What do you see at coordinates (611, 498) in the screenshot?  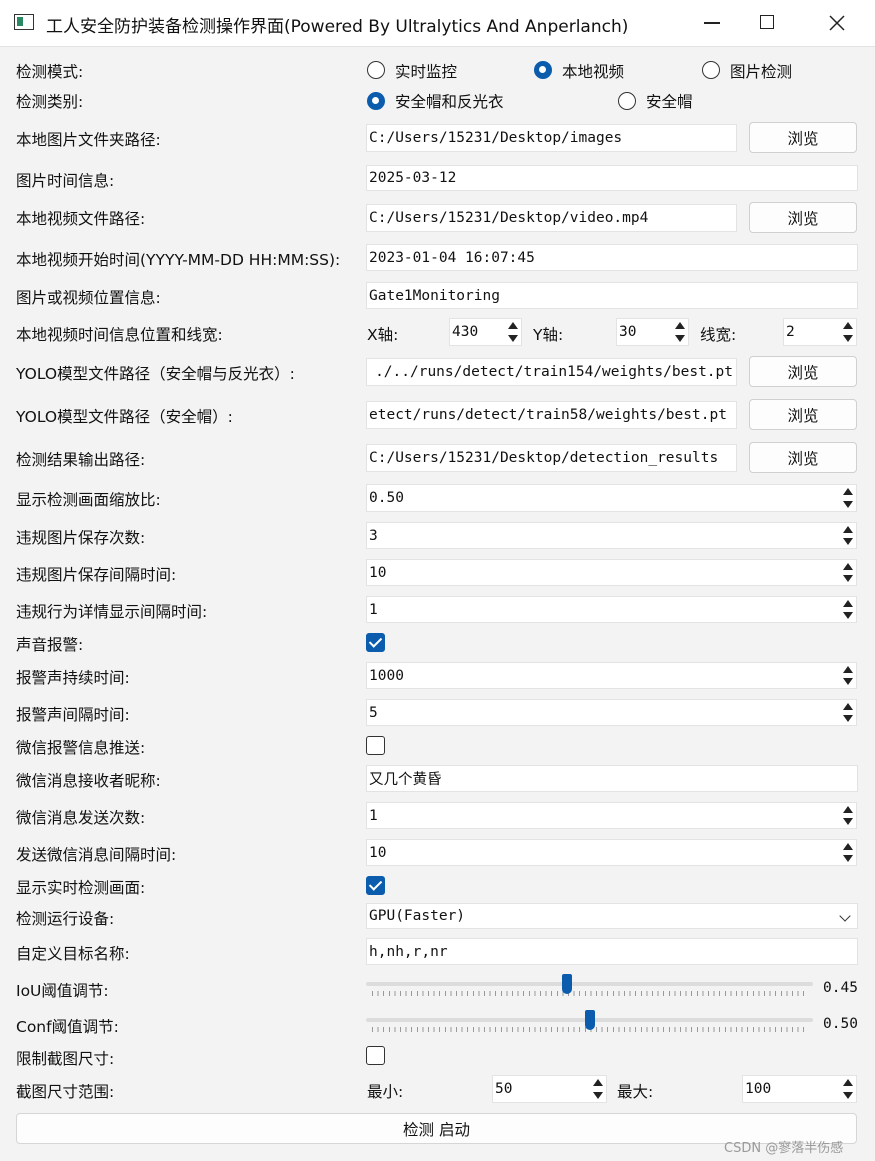 I see `scale-spinbox: 0.50` at bounding box center [611, 498].